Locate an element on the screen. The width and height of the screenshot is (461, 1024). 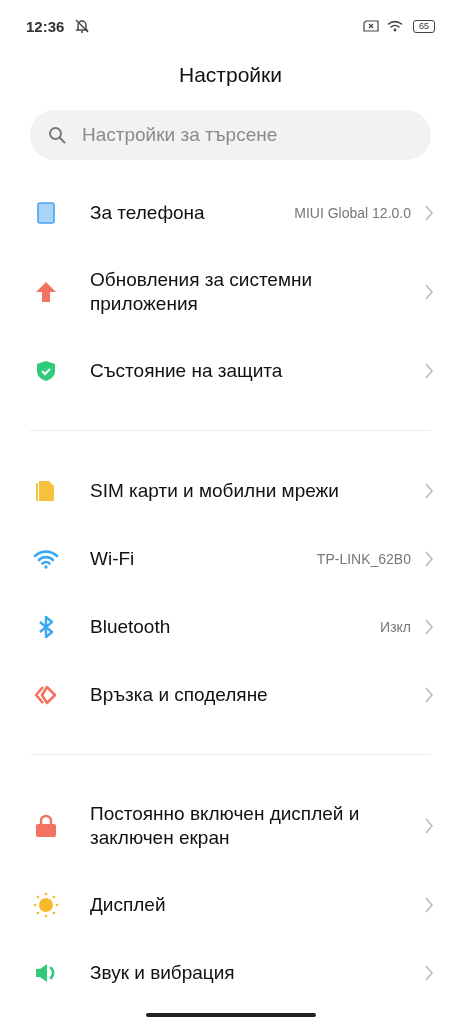
search-field: Настройки за търсене is located at coordinates (230, 135).